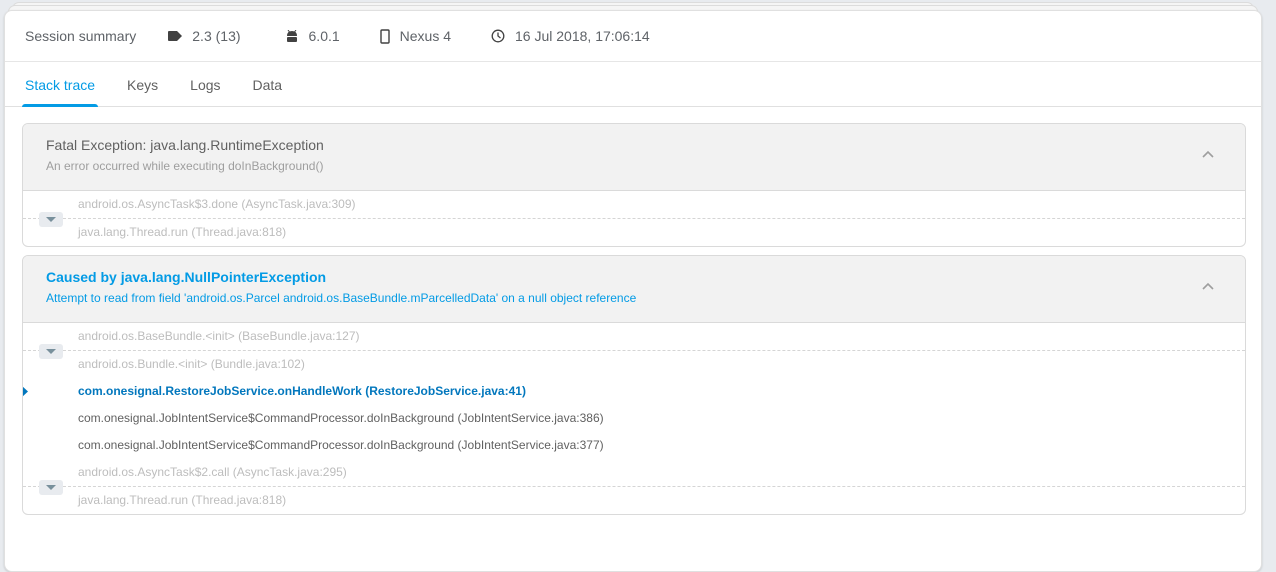  Describe the element at coordinates (291, 36) in the screenshot. I see `android-icon` at that location.